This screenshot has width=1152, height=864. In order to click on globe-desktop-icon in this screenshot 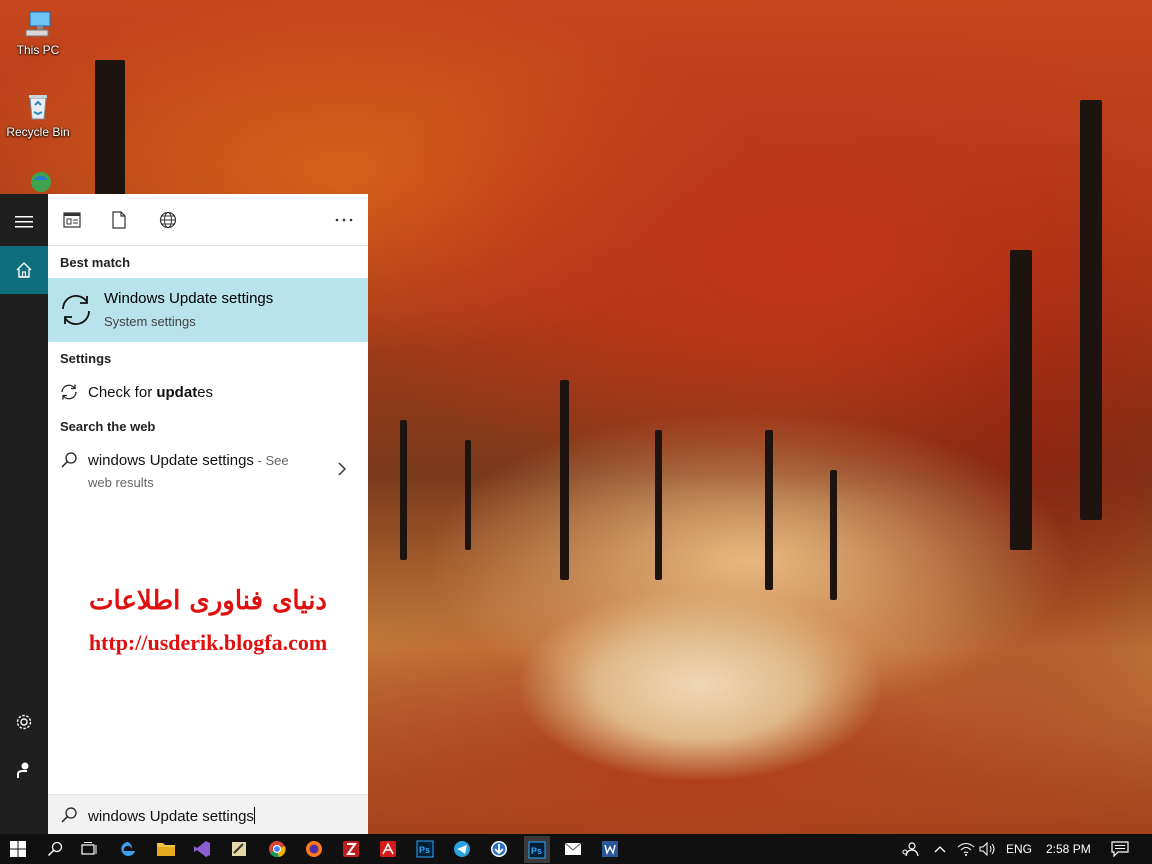, I will do `click(39, 182)`.